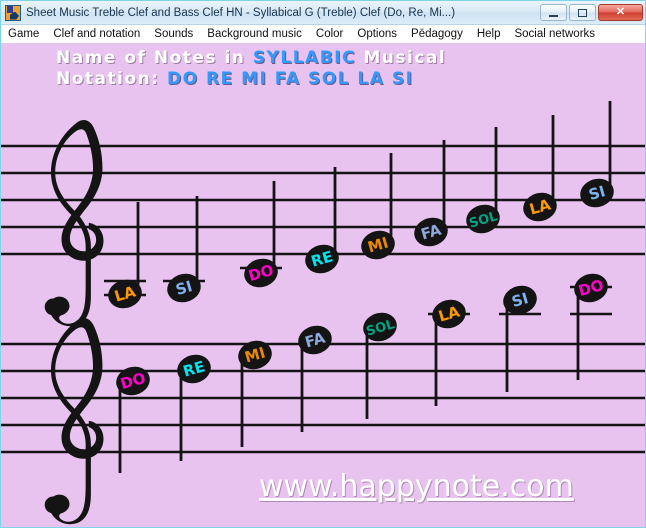 This screenshot has width=646, height=528. What do you see at coordinates (416, 486) in the screenshot?
I see `website-url: www.happynote.com` at bounding box center [416, 486].